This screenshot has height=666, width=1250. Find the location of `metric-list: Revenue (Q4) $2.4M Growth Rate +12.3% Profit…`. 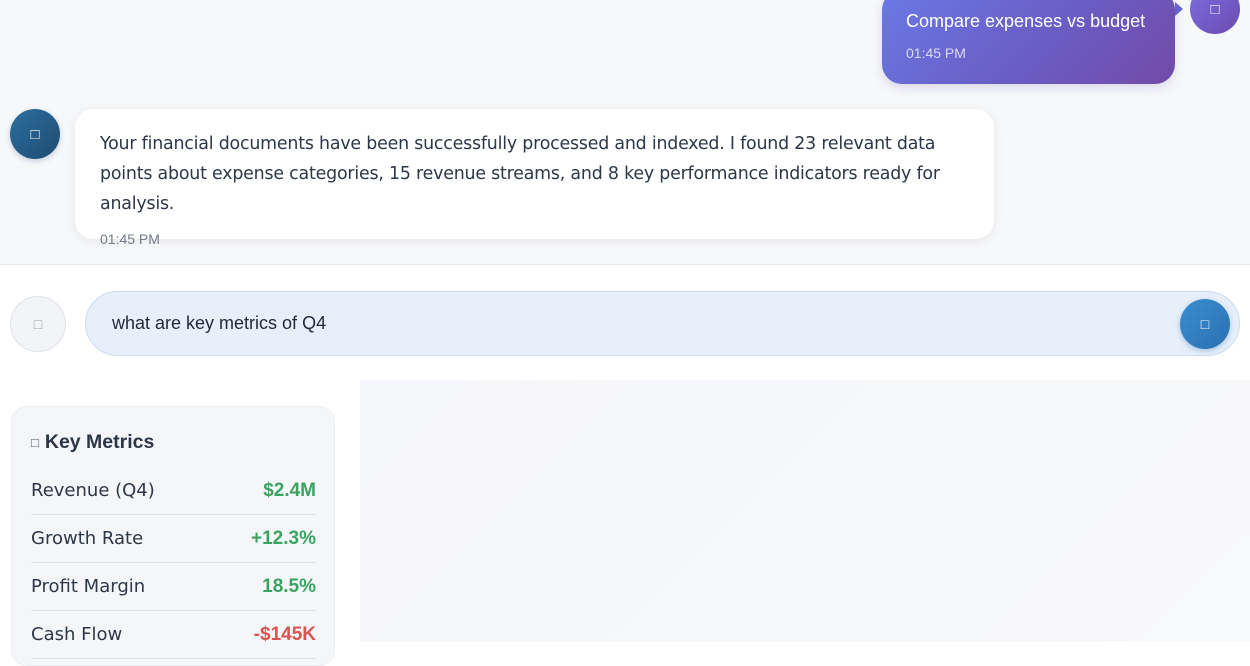

metric-list: Revenue (Q4) $2.4M Growth Rate +12.3% Profit… is located at coordinates (173, 563).